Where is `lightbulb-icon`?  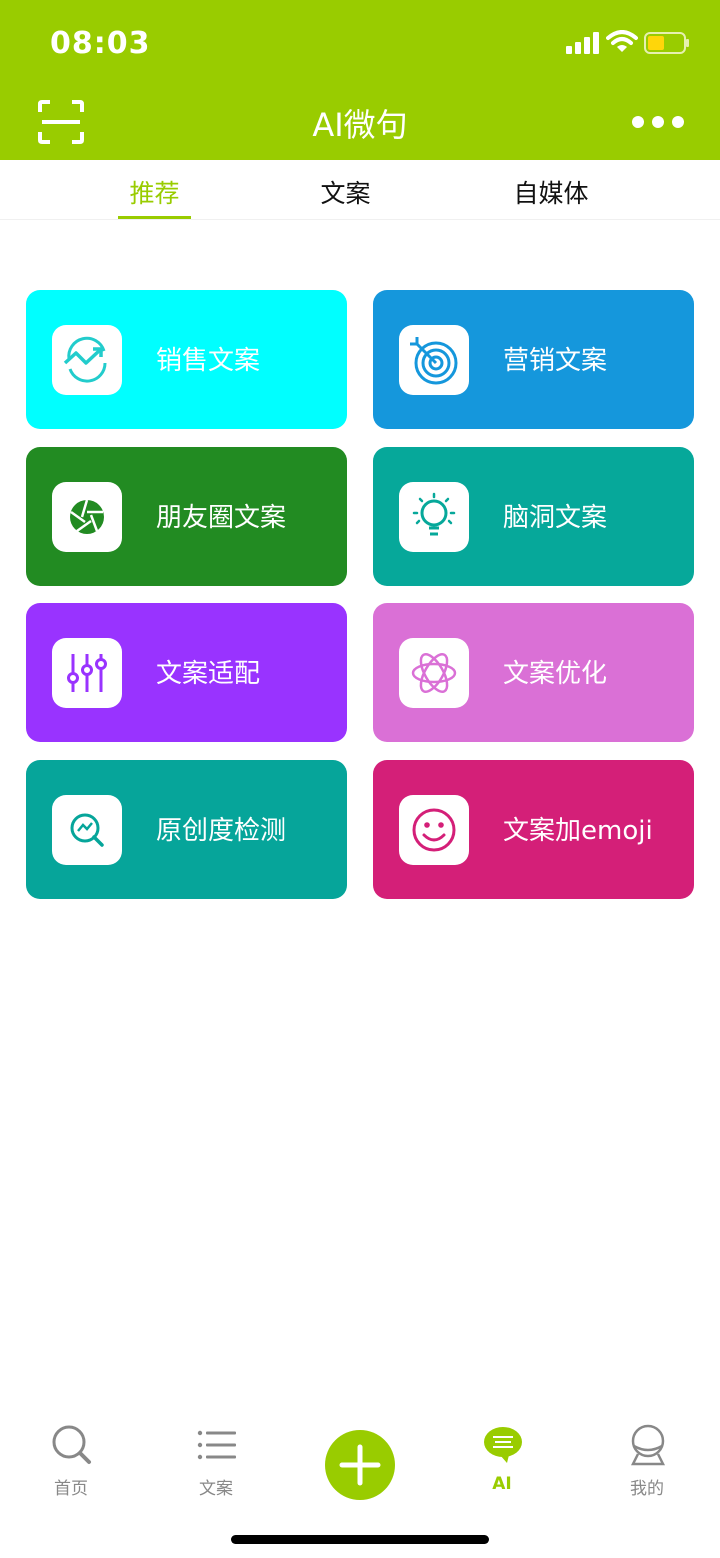 lightbulb-icon is located at coordinates (434, 514).